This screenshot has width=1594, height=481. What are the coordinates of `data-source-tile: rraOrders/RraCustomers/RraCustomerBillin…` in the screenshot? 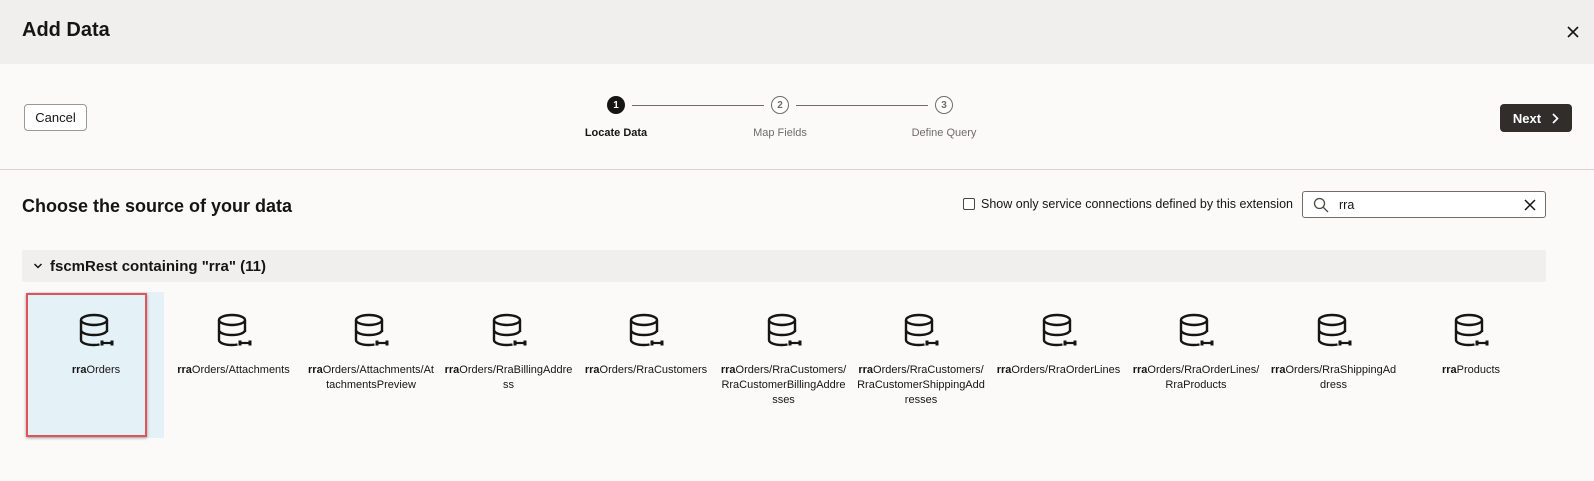 It's located at (784, 365).